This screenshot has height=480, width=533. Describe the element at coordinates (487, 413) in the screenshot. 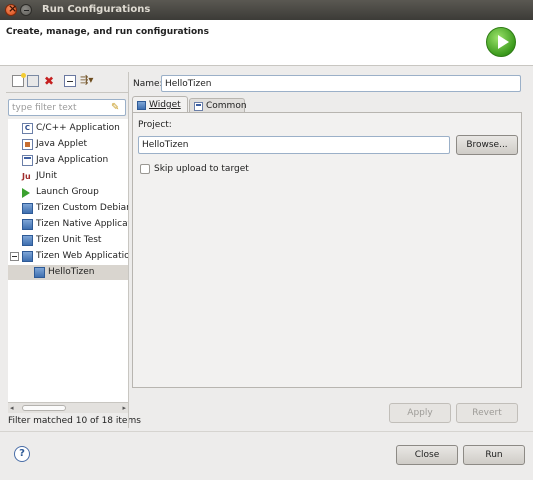

I see `revert-button: Revert` at that location.